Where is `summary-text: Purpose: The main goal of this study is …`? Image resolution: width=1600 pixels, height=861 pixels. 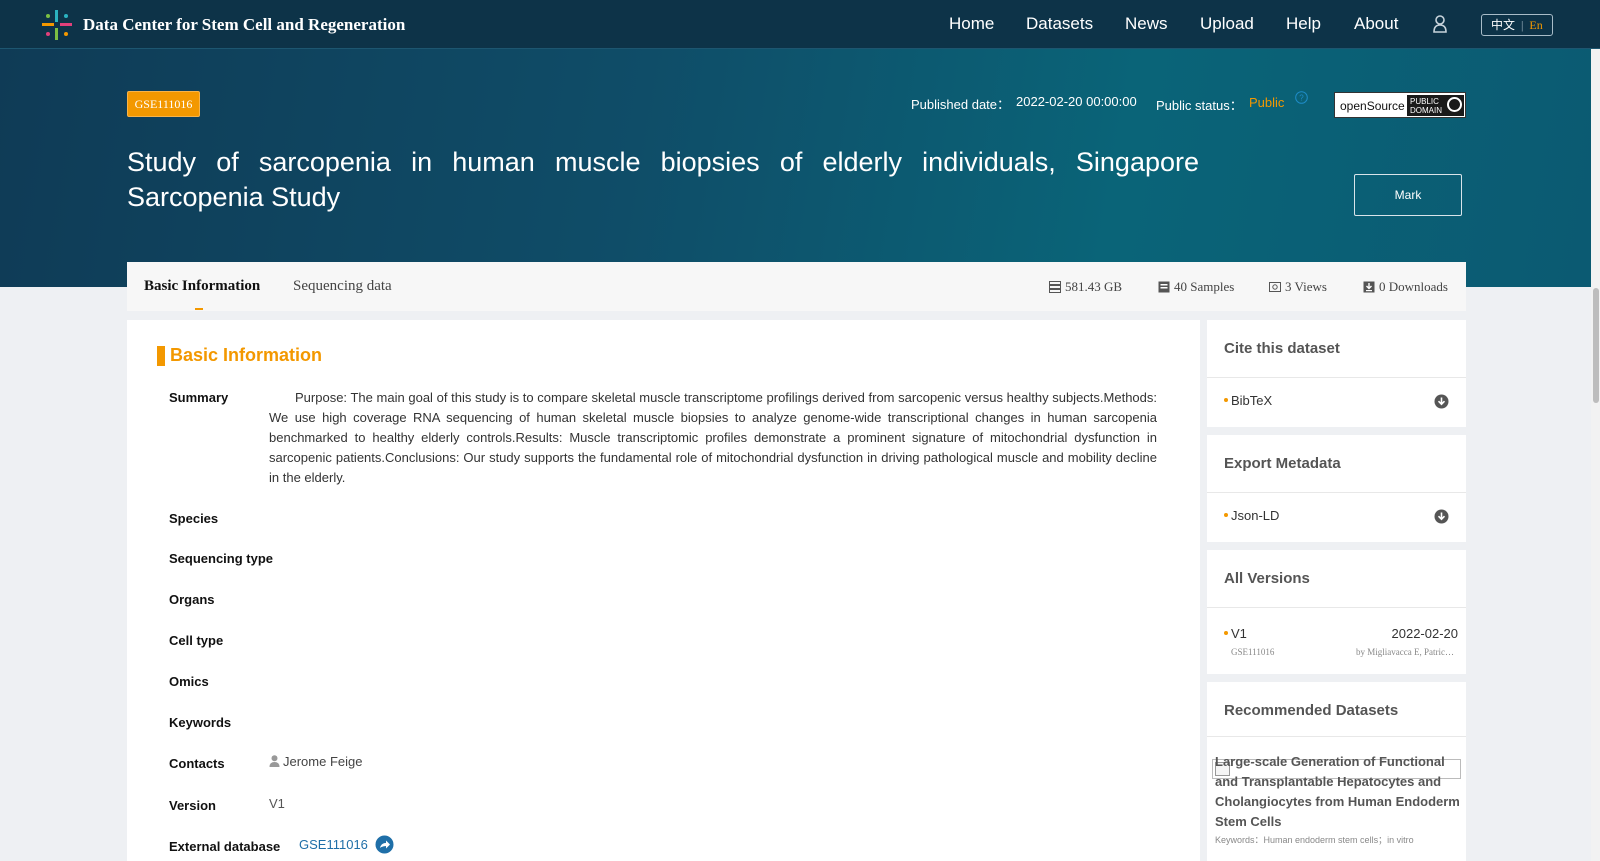
summary-text: Purpose: The main goal of this study is … is located at coordinates (713, 437).